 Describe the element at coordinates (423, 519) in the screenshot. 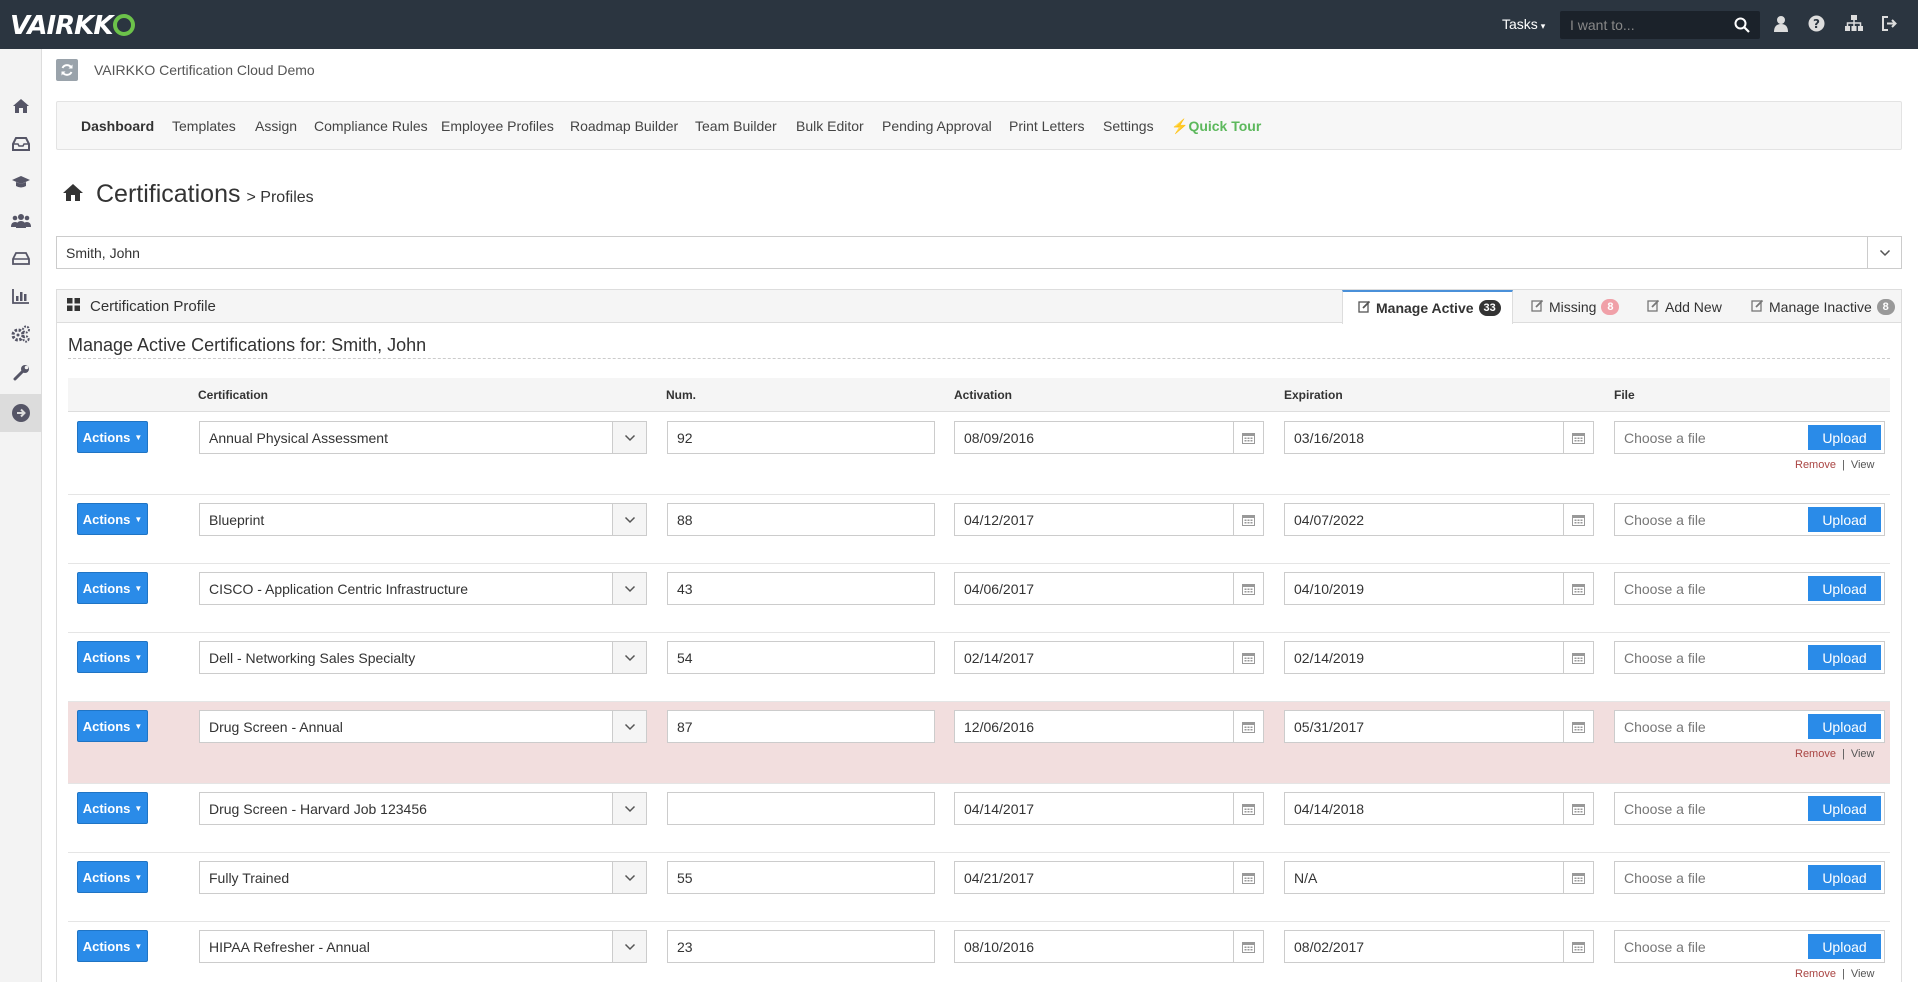

I see `certification-select: Blueprint` at that location.